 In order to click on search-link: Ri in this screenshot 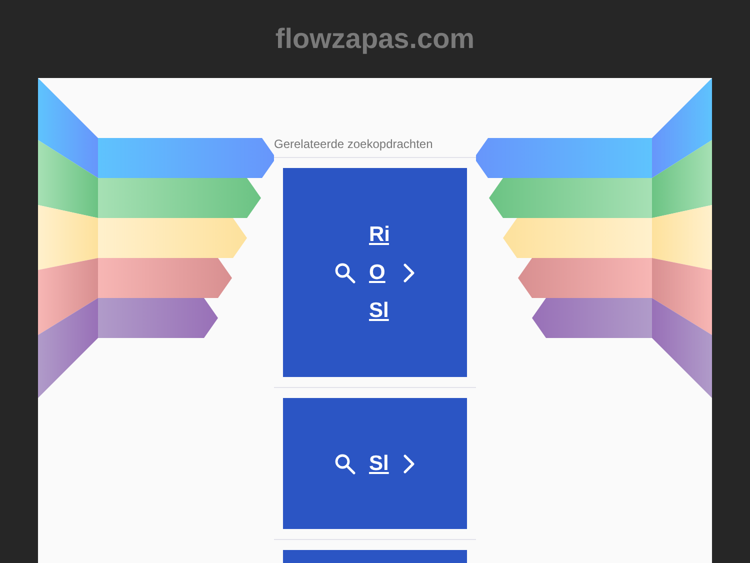, I will do `click(379, 235)`.